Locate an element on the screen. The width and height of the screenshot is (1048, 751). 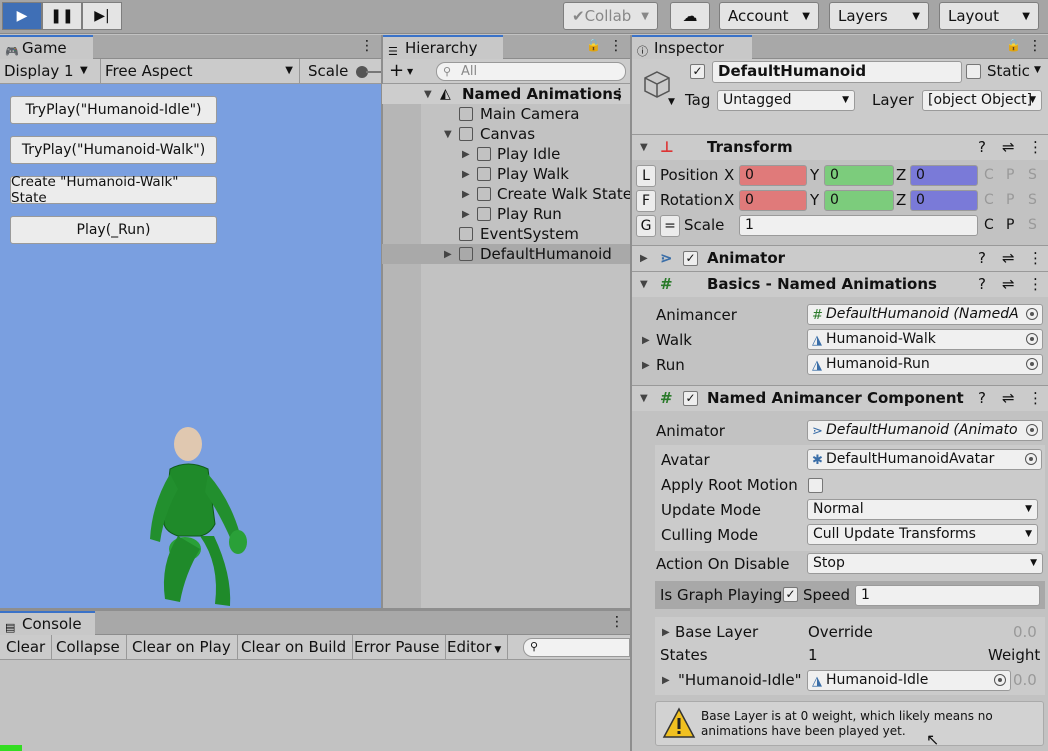
component-enabled-checkbox: ✓ is located at coordinates (690, 398).